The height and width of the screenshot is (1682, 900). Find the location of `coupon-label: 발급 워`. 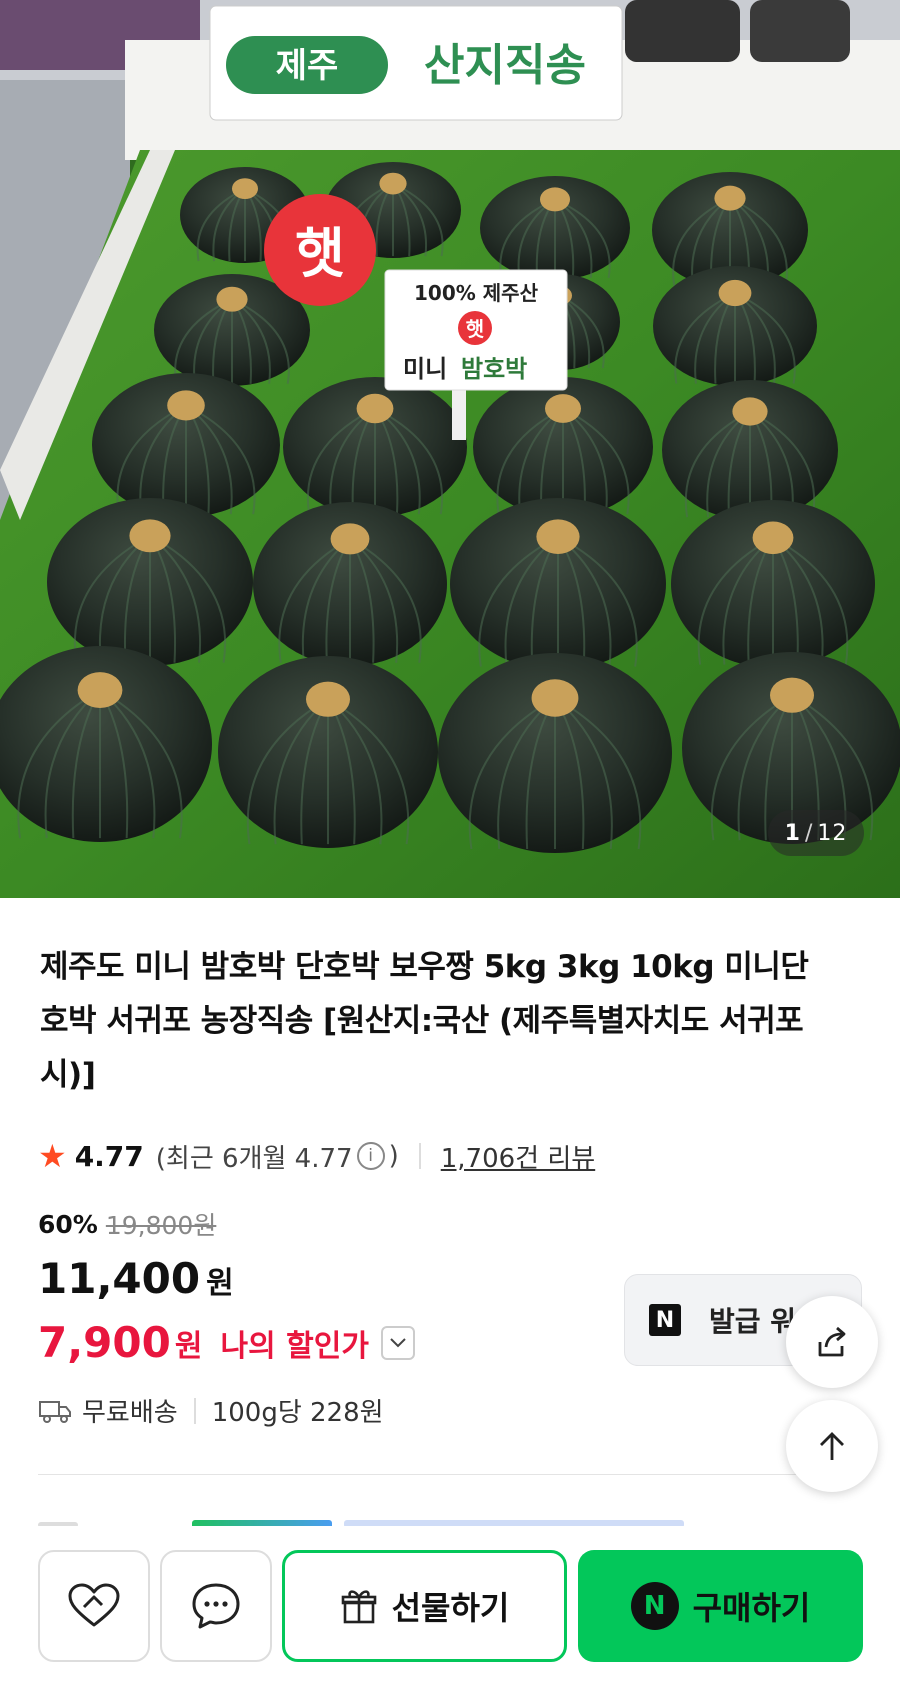

coupon-label: 발급 워 is located at coordinates (753, 1321).